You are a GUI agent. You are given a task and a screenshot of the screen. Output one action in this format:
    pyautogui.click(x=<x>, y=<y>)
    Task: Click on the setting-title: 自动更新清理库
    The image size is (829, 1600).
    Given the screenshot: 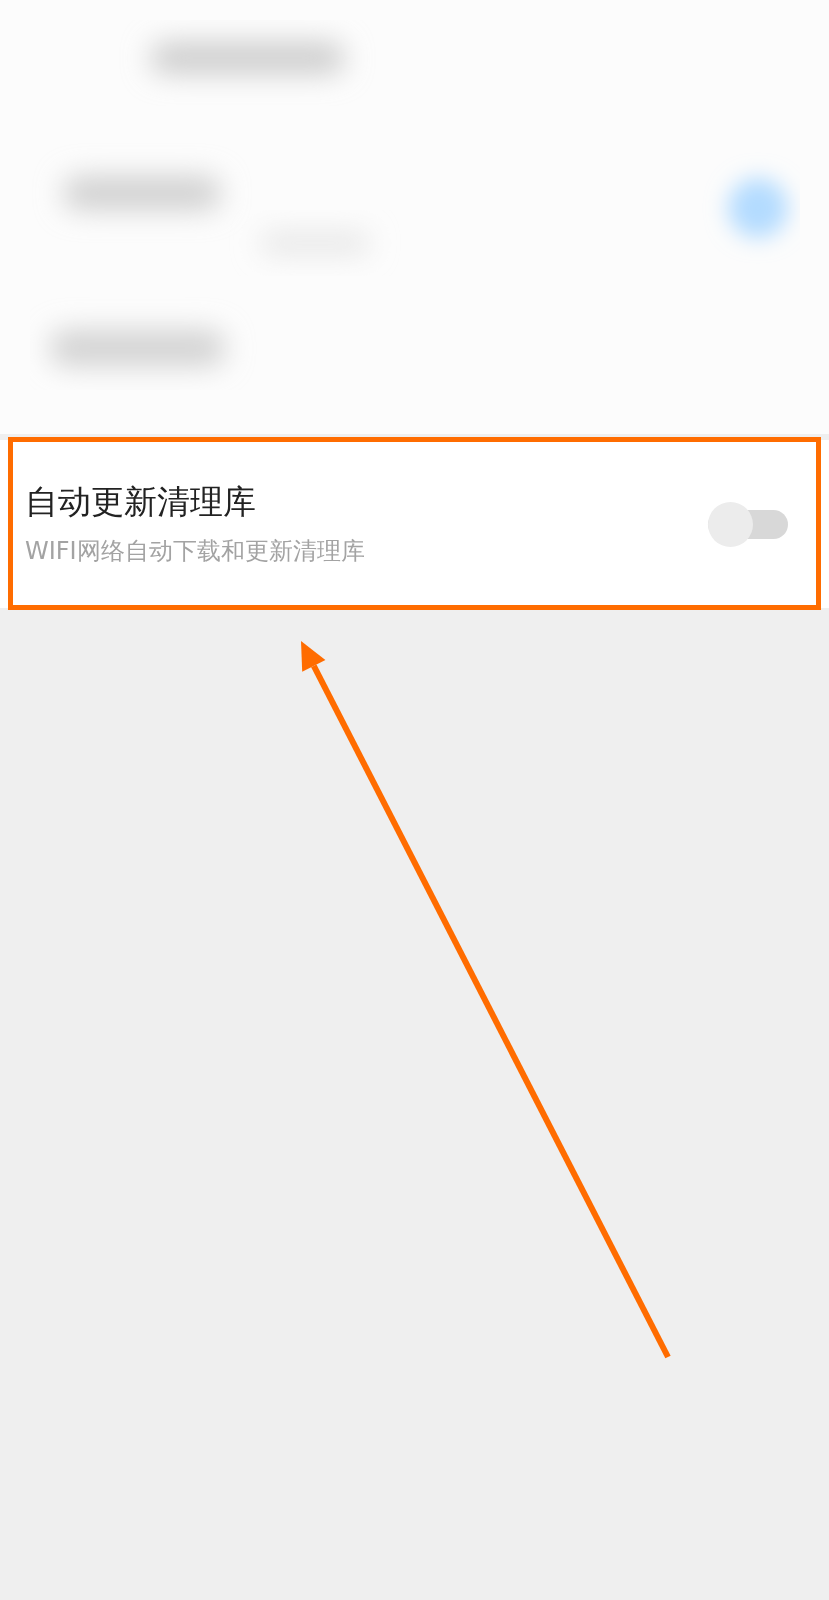 What is the action you would take?
    pyautogui.click(x=141, y=502)
    